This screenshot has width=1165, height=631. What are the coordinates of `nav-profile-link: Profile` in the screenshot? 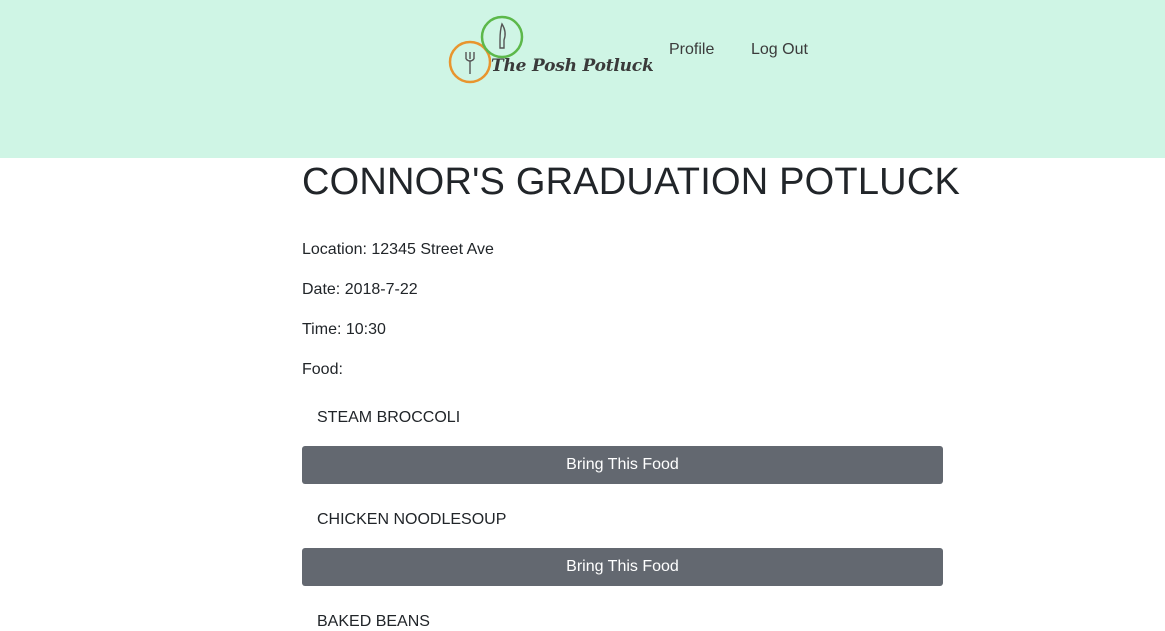 It's located at (691, 50).